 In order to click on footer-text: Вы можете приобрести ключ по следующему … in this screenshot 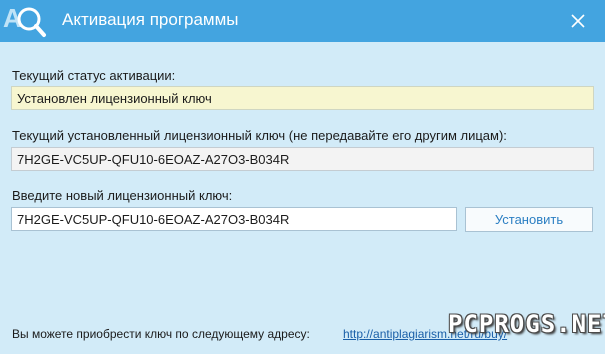, I will do `click(161, 334)`.